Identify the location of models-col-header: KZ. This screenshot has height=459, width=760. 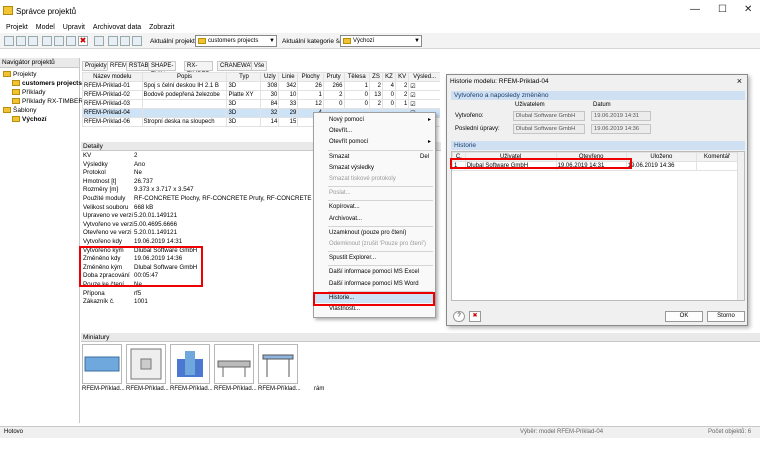
(388, 77).